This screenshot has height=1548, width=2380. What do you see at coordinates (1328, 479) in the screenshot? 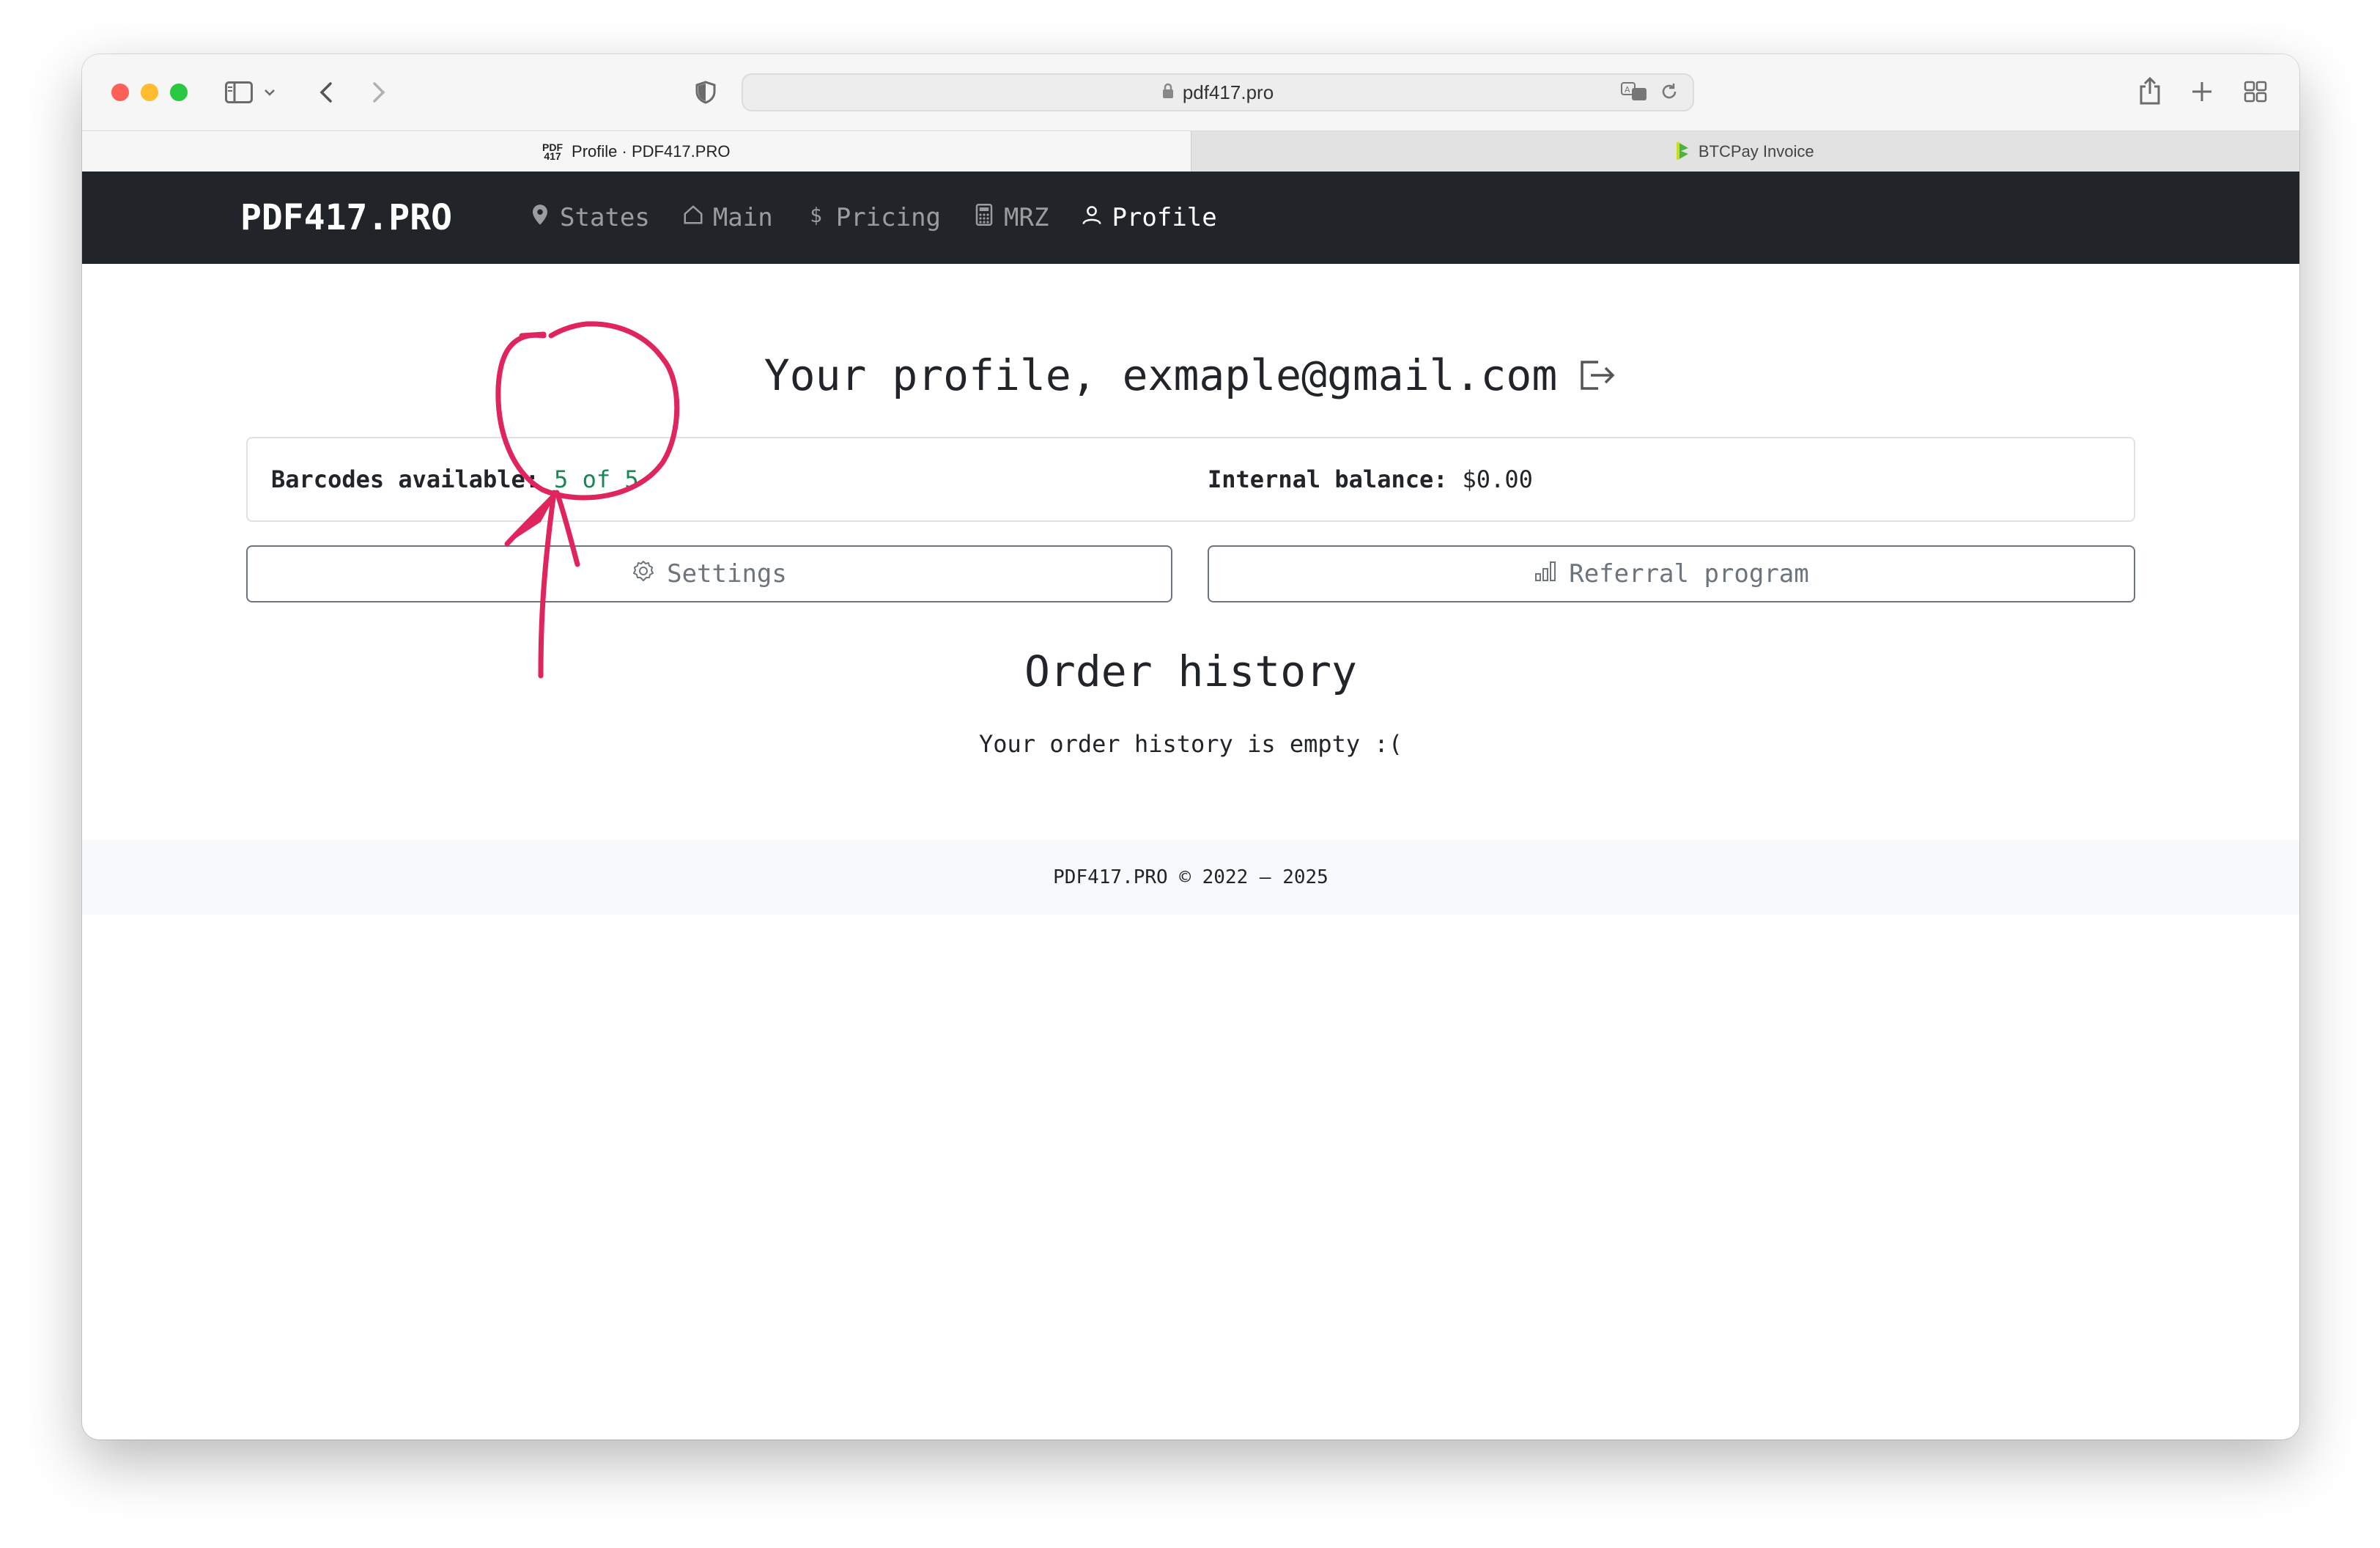
I see `balance-label: Internal balance:` at bounding box center [1328, 479].